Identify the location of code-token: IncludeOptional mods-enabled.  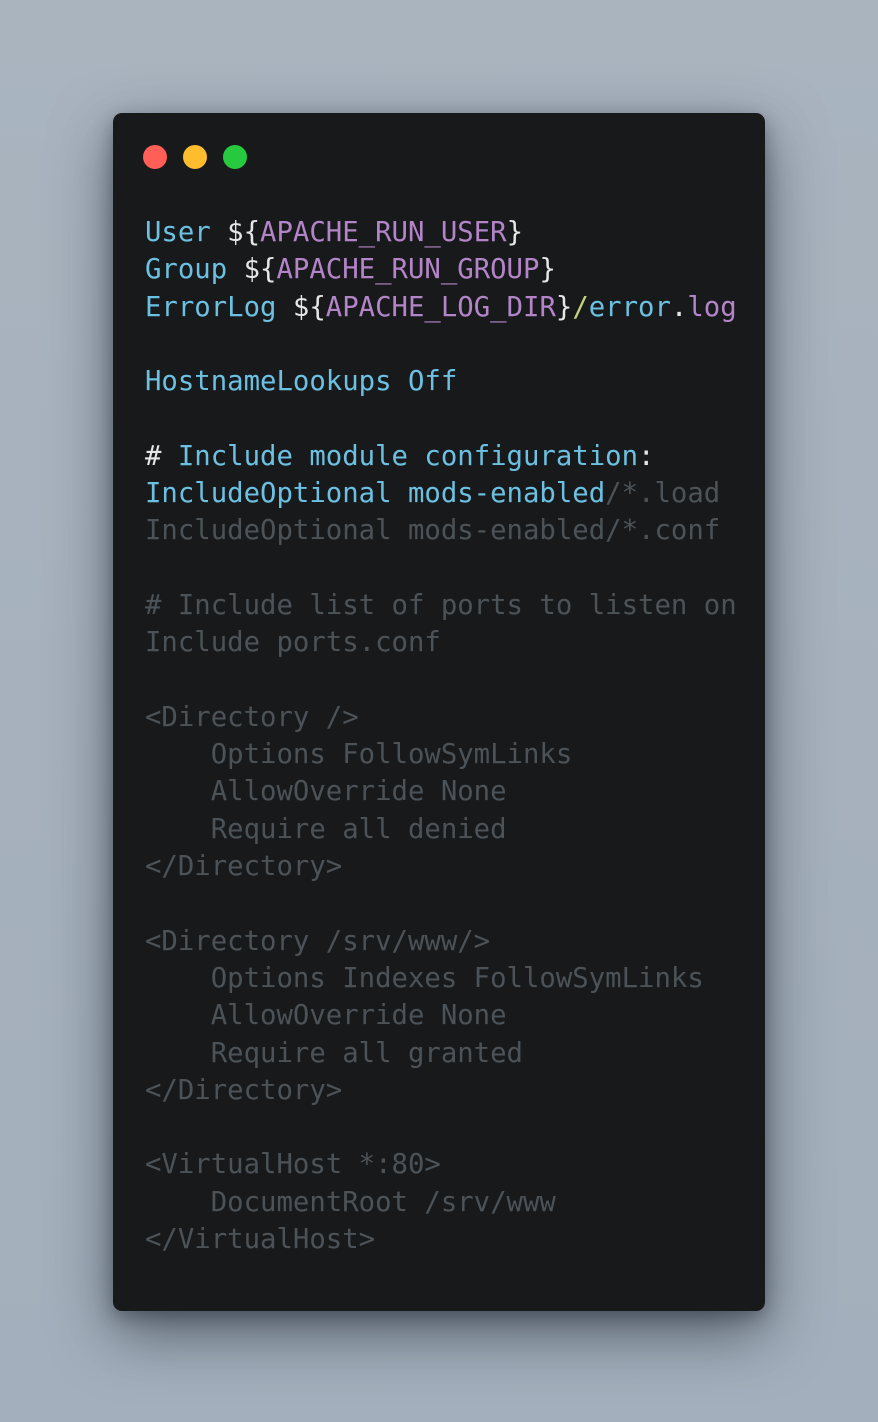
(375, 494).